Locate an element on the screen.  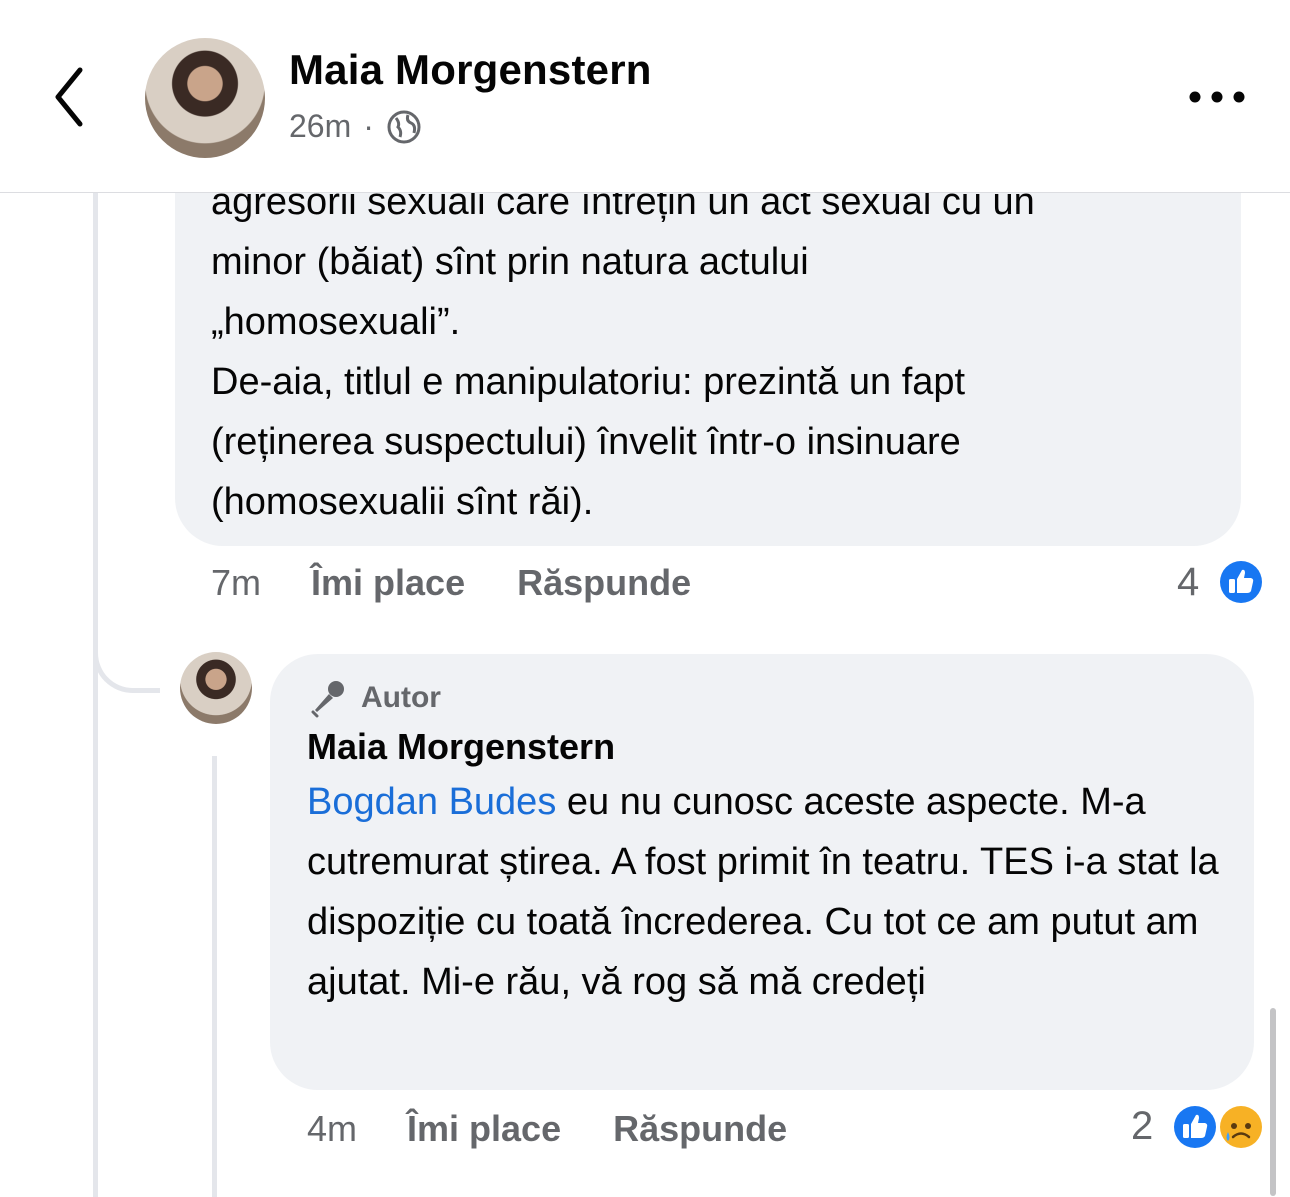
reaction-count: 2 is located at coordinates (1142, 1126).